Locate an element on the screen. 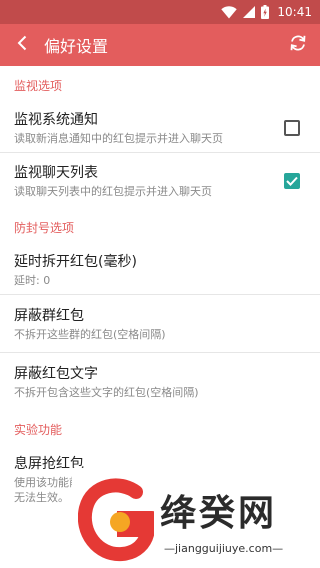  pref-monitor-system-notification: 监视系统通知 读取新消息通知中的红包提示并进入聊天页 is located at coordinates (160, 128).